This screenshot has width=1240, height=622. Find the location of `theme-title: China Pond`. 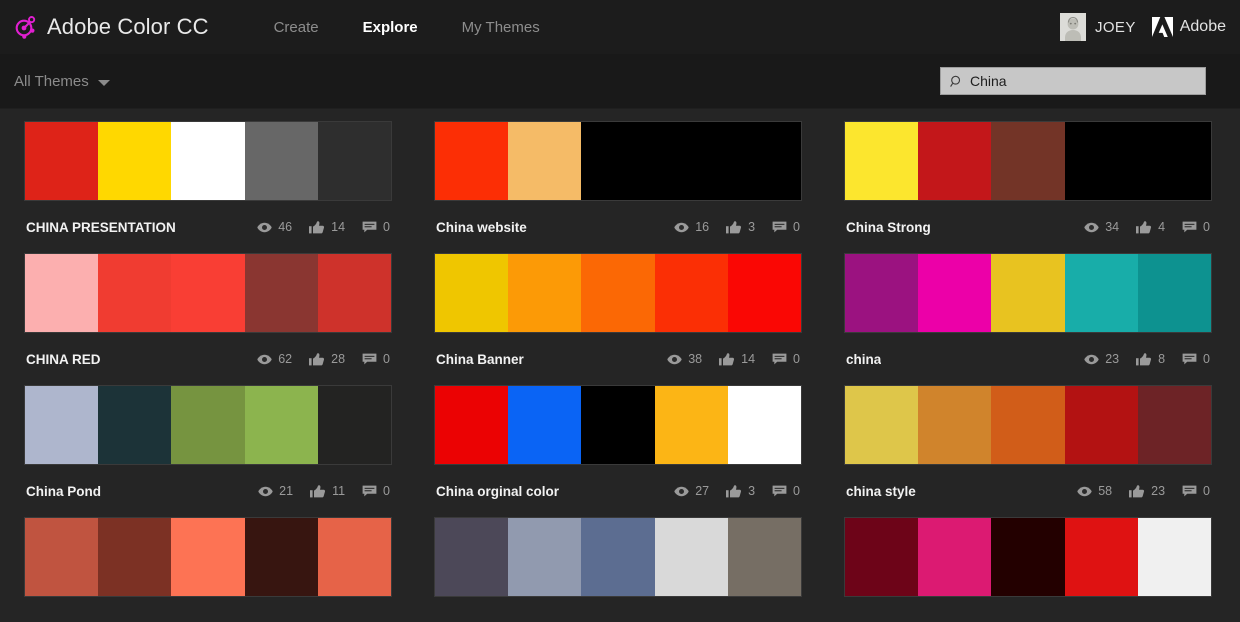

theme-title: China Pond is located at coordinates (63, 491).